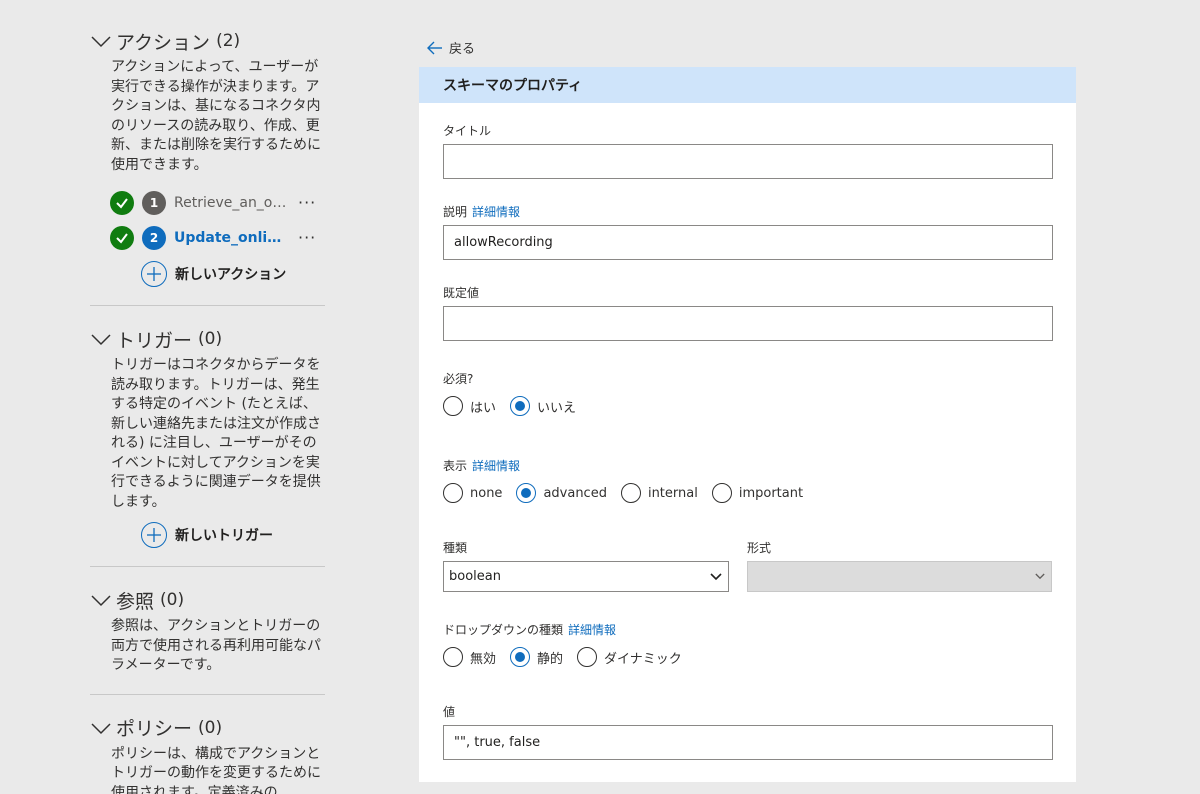 The height and width of the screenshot is (794, 1200). Describe the element at coordinates (483, 408) in the screenshot. I see `radio-label: はい` at that location.